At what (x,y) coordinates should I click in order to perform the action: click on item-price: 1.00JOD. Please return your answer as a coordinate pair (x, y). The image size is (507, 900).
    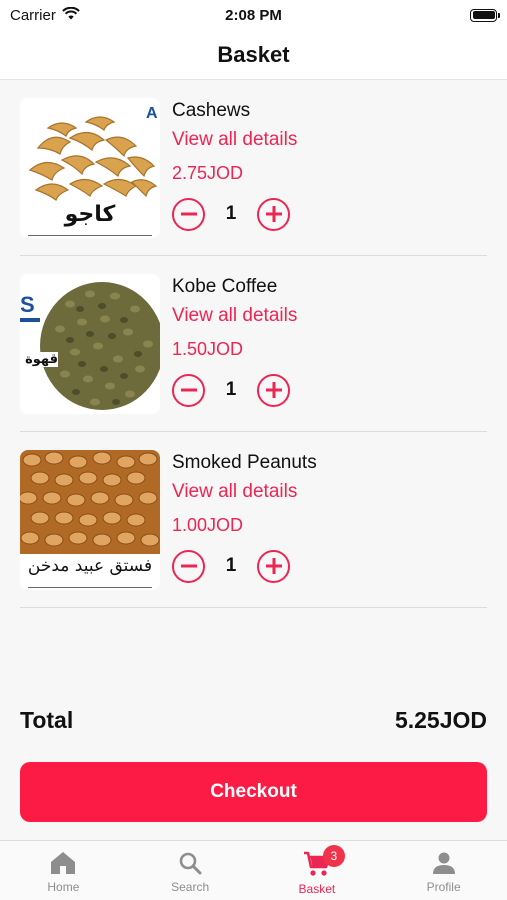
    Looking at the image, I should click on (208, 525).